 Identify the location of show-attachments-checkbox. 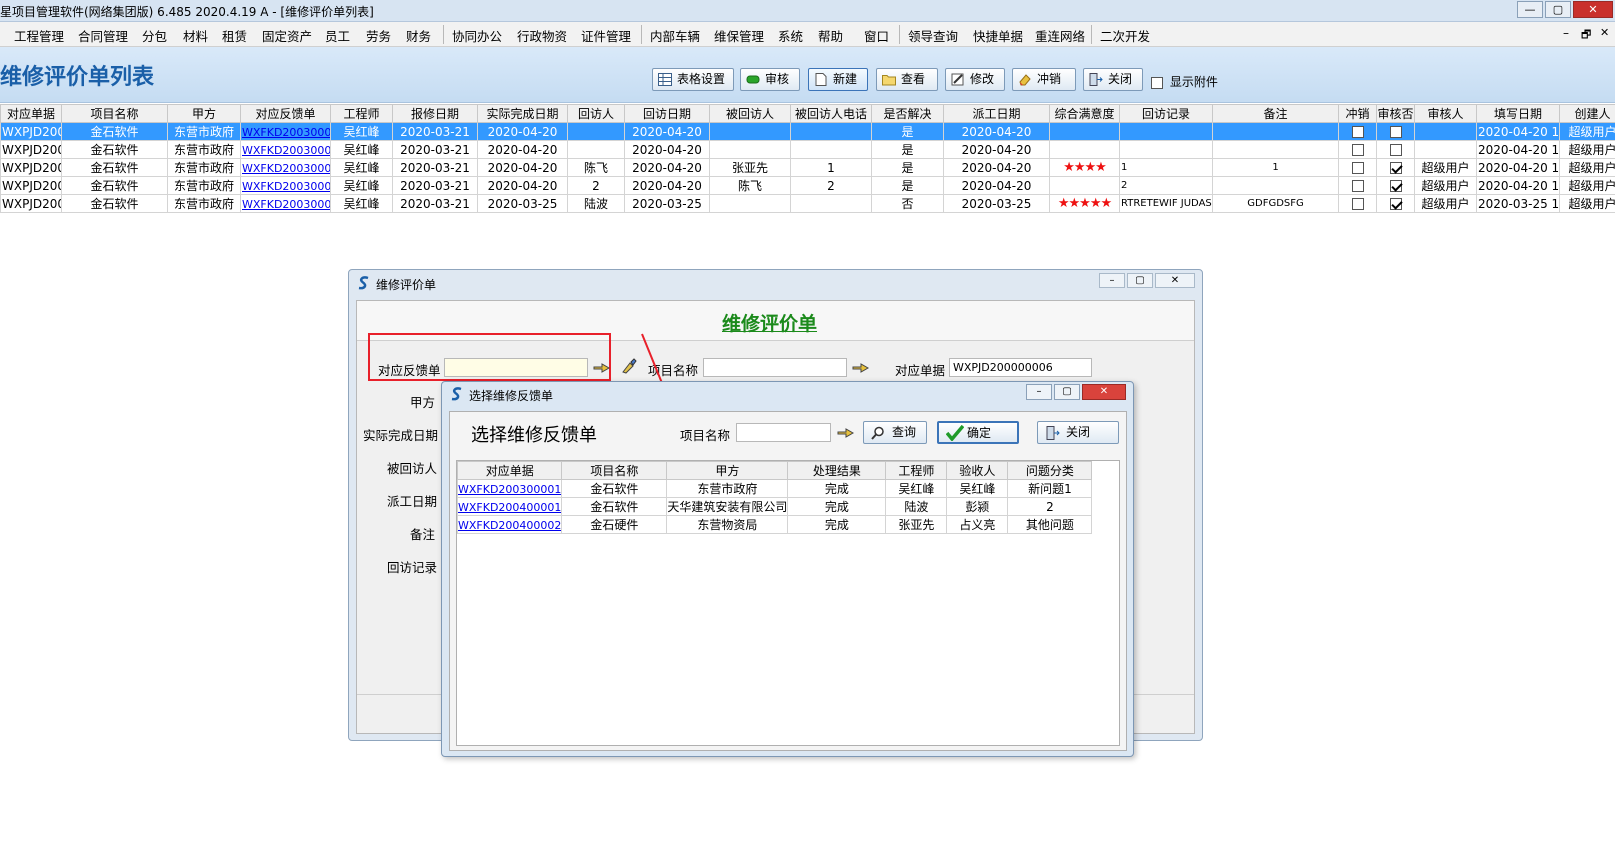
(1157, 82).